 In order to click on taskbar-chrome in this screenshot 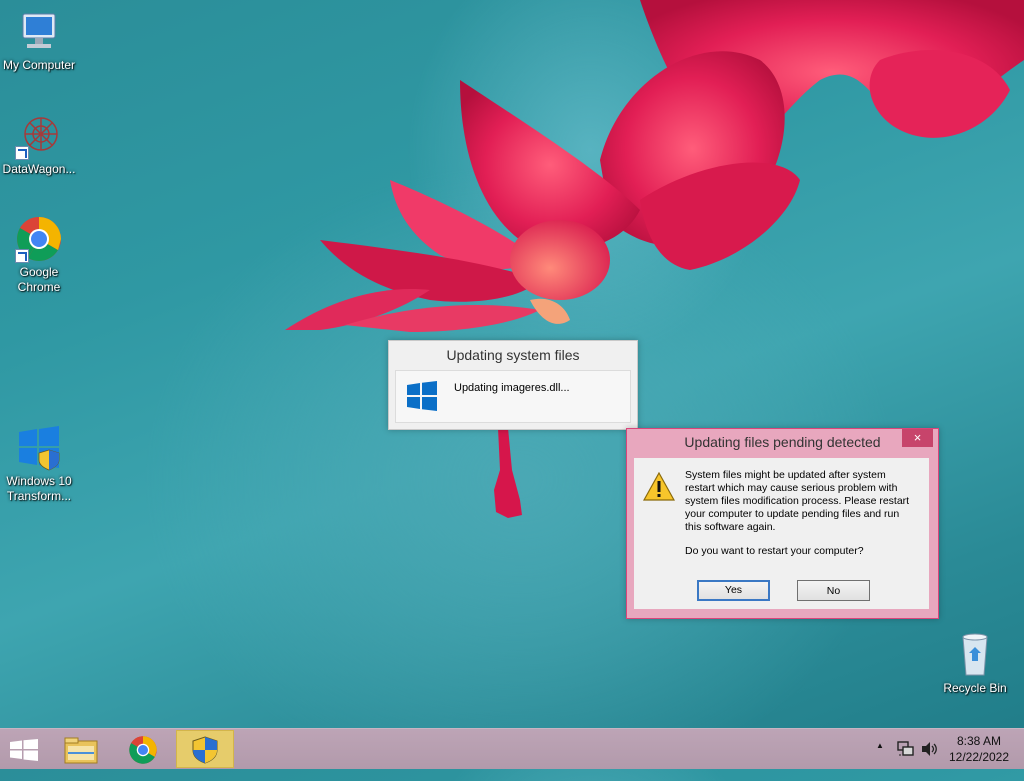, I will do `click(143, 749)`.